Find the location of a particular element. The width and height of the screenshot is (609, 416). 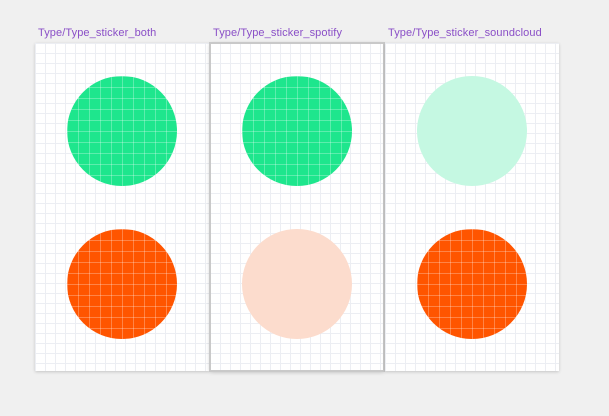

frame-label-soundcloud: Type/Type_sticker_soundcloud is located at coordinates (465, 33).